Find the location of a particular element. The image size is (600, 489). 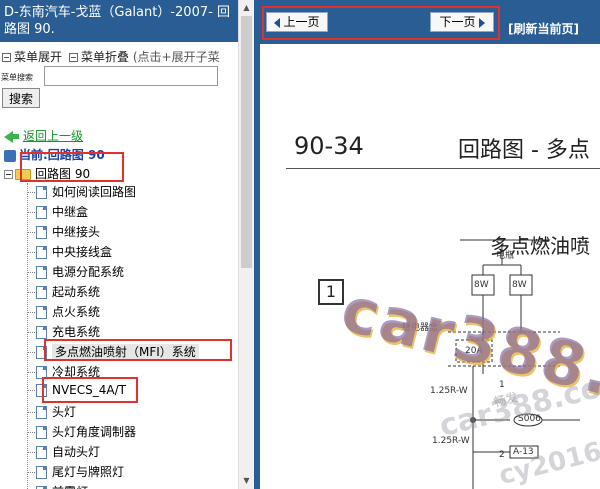

current-location-icon is located at coordinates (10, 155).